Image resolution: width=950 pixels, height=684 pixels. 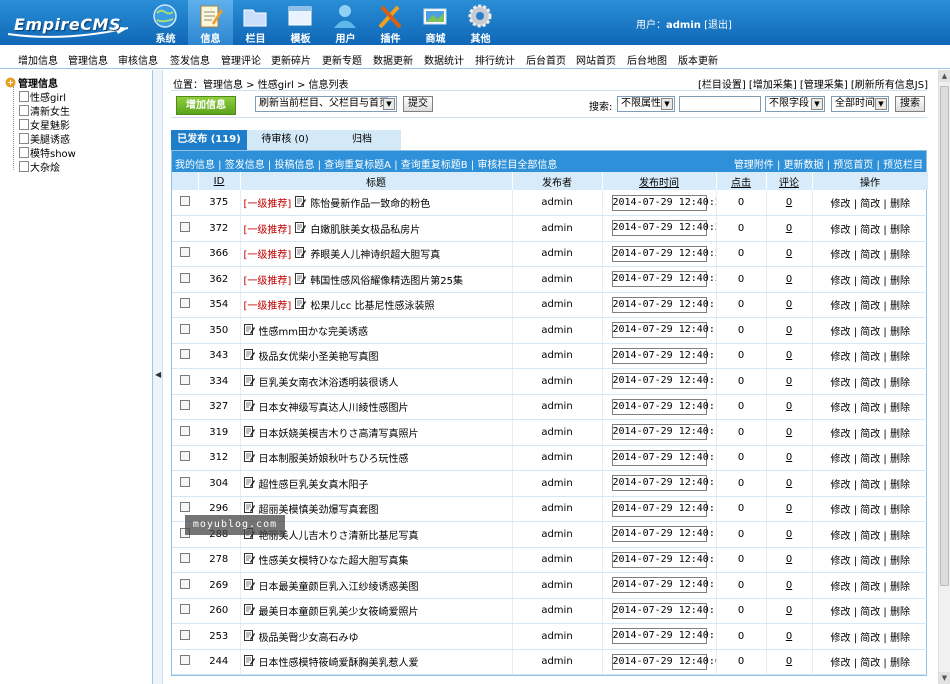 I want to click on nav-user: 用户, so click(x=345, y=22).